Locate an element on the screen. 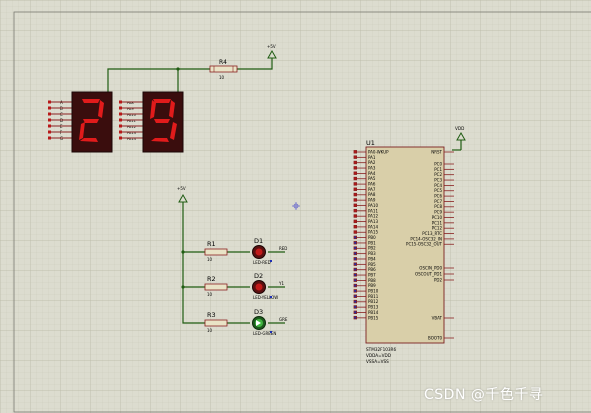 Image resolution: width=591 pixels, height=413 pixels. r2-value: 10 is located at coordinates (210, 294).